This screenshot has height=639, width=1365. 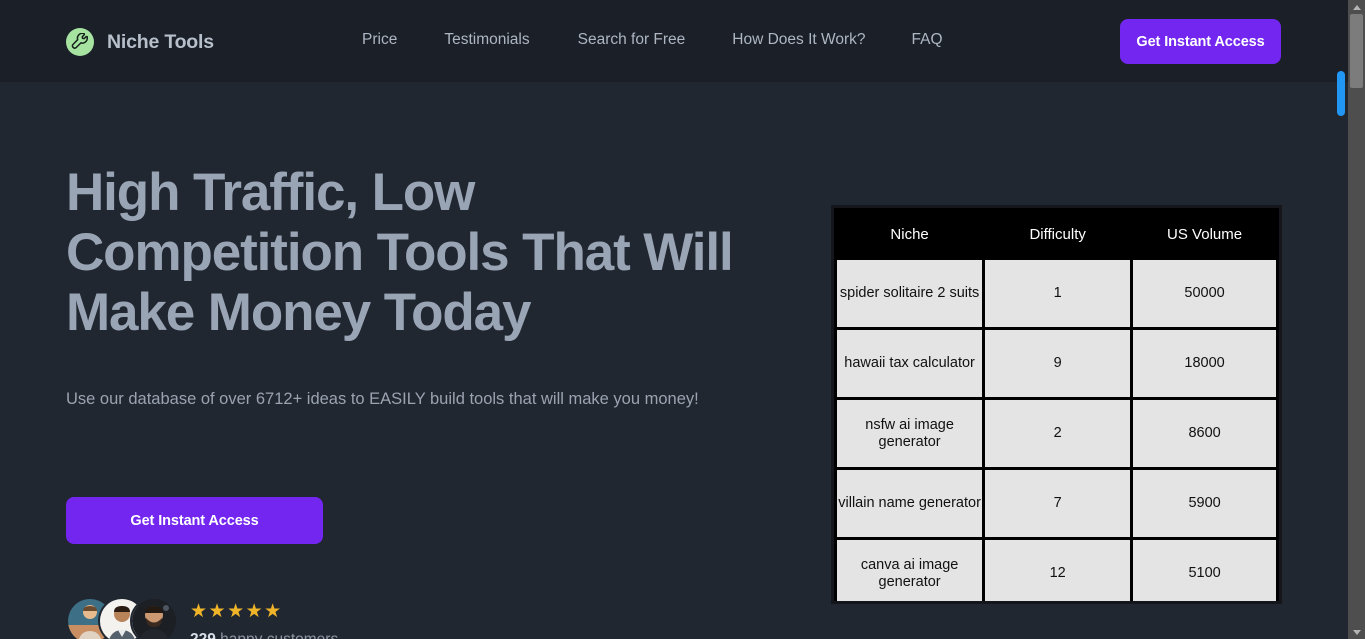 I want to click on column-header-difficulty: Difficulty, so click(x=1058, y=234).